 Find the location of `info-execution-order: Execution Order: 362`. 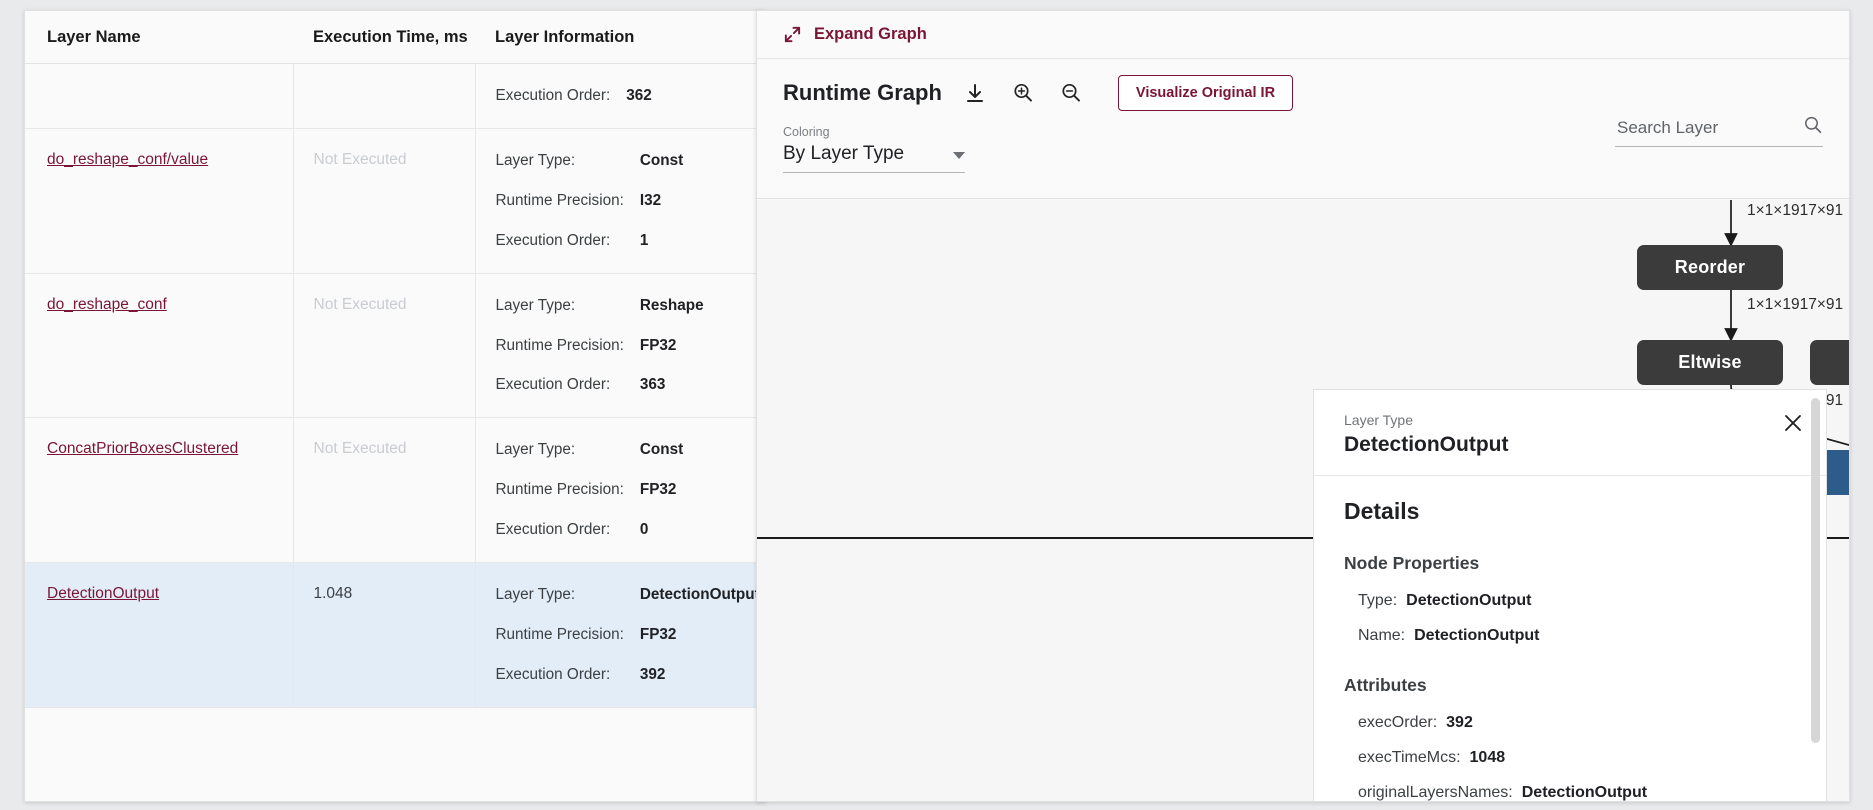

info-execution-order: Execution Order: 362 is located at coordinates (631, 96).